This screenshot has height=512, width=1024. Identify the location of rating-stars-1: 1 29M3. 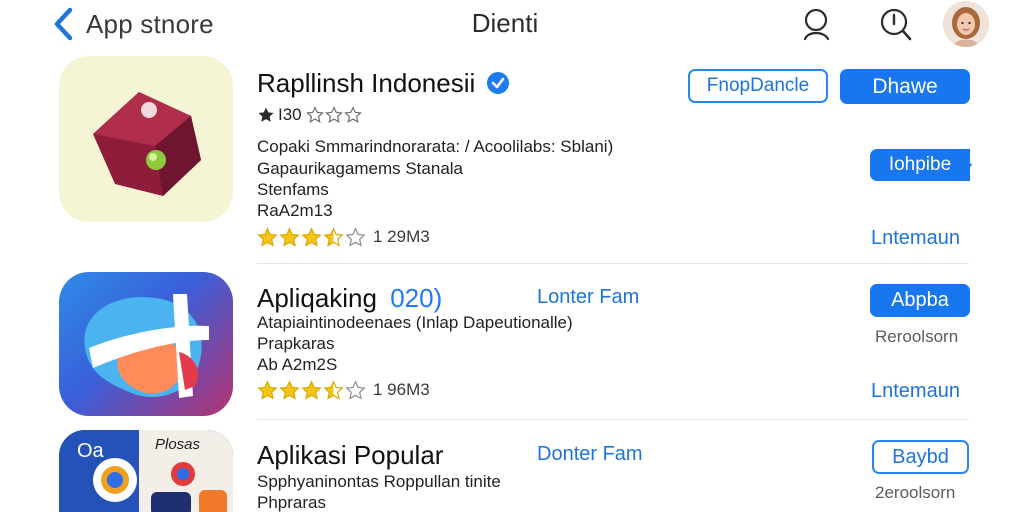
(343, 237).